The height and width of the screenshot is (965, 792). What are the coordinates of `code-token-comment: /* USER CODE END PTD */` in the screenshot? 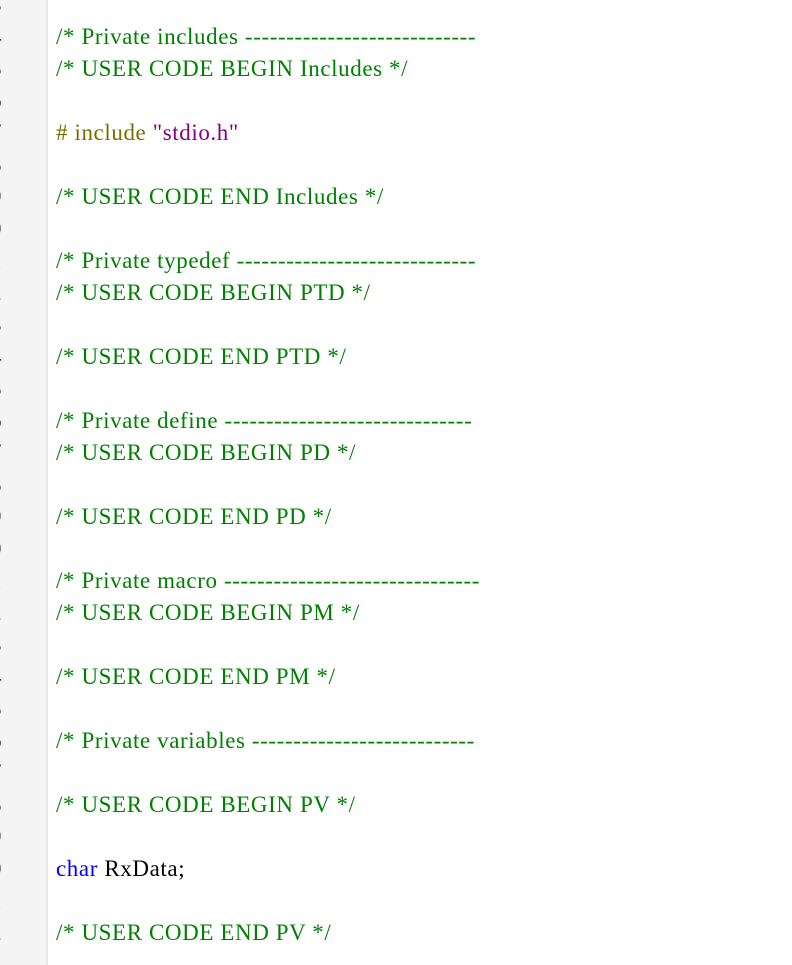 It's located at (201, 356).